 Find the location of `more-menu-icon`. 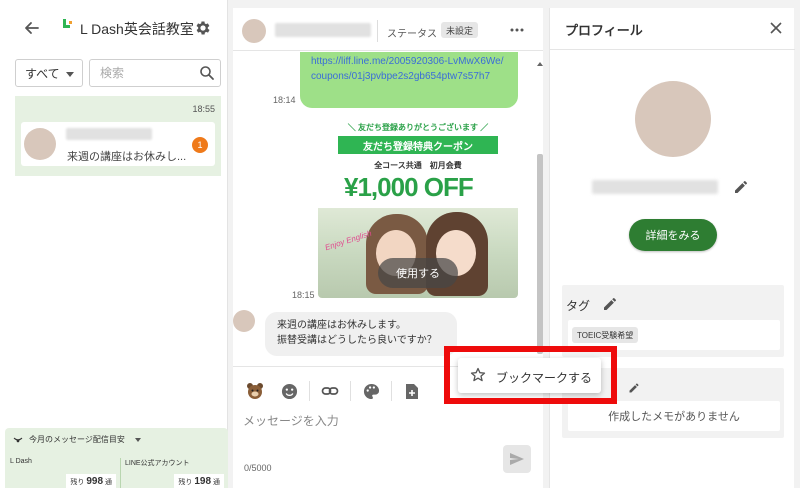

more-menu-icon is located at coordinates (517, 30).